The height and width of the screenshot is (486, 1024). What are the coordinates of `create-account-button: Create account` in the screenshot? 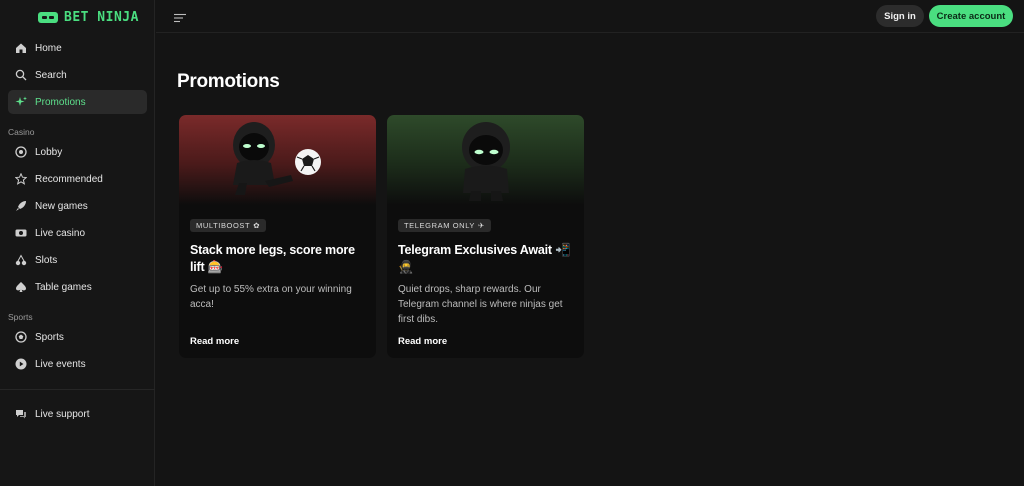 It's located at (971, 16).